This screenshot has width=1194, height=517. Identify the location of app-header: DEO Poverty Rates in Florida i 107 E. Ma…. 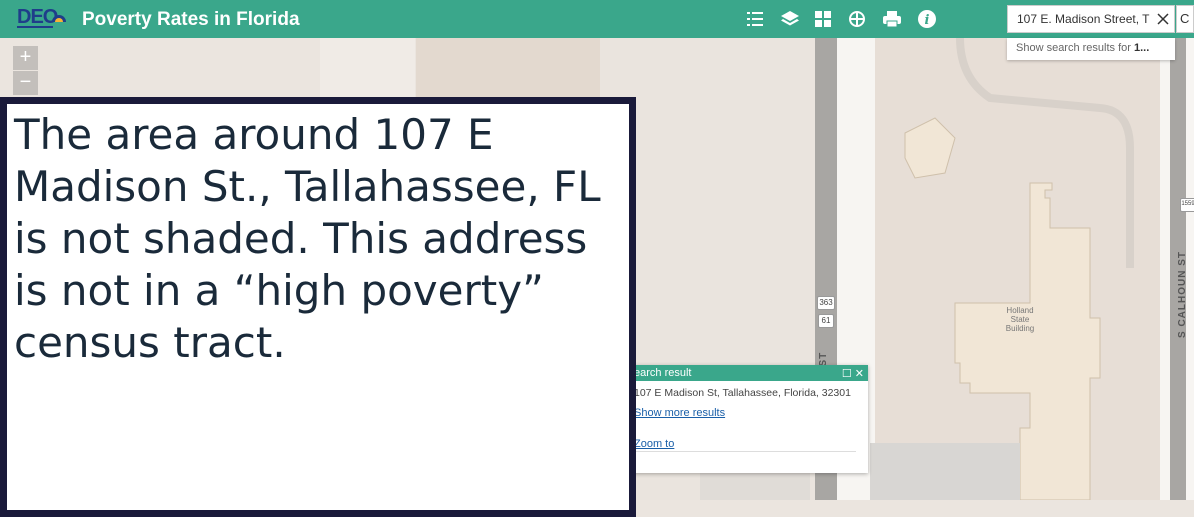
(597, 19).